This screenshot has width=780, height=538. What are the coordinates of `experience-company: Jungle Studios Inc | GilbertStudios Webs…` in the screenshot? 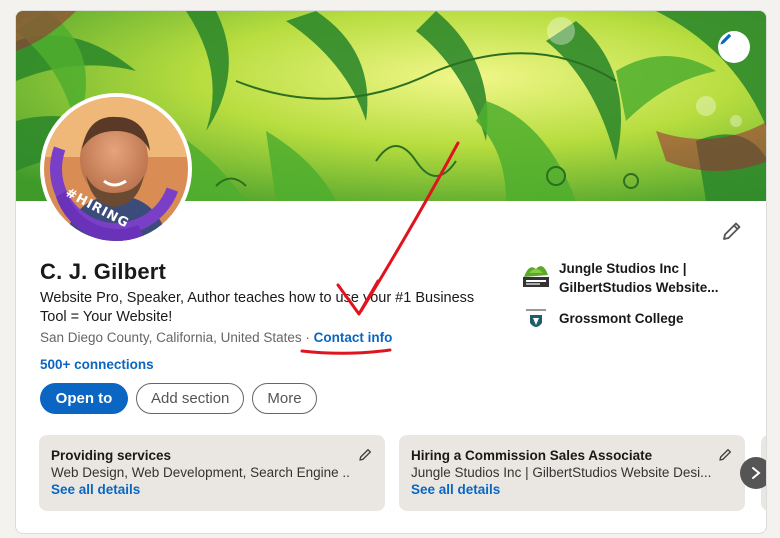 It's located at (639, 278).